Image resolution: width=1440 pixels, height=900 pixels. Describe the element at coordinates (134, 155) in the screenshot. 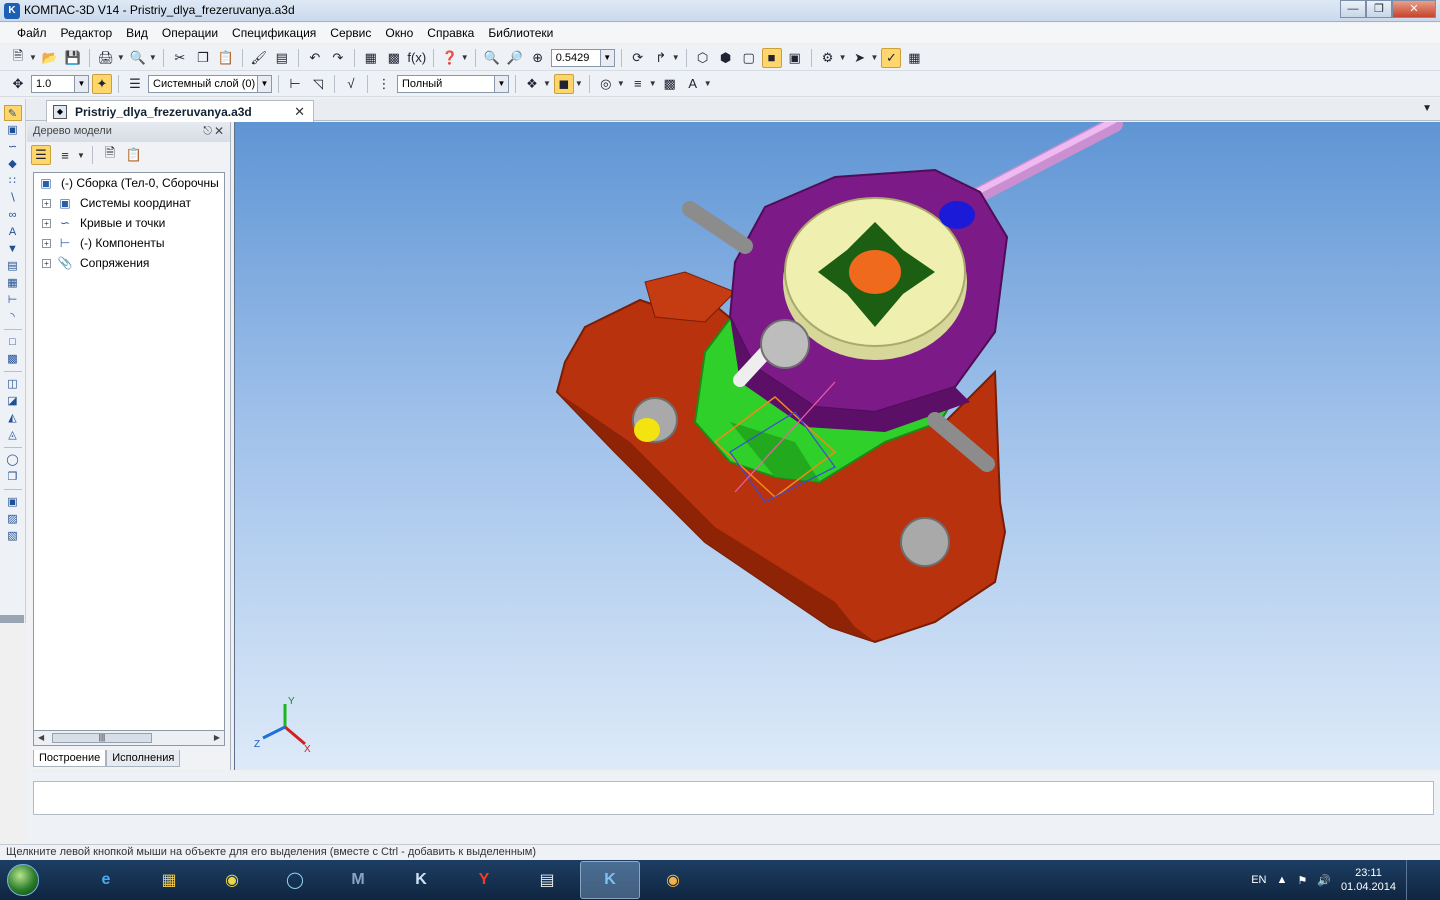

I see `tree-relations-icon: 📋` at that location.